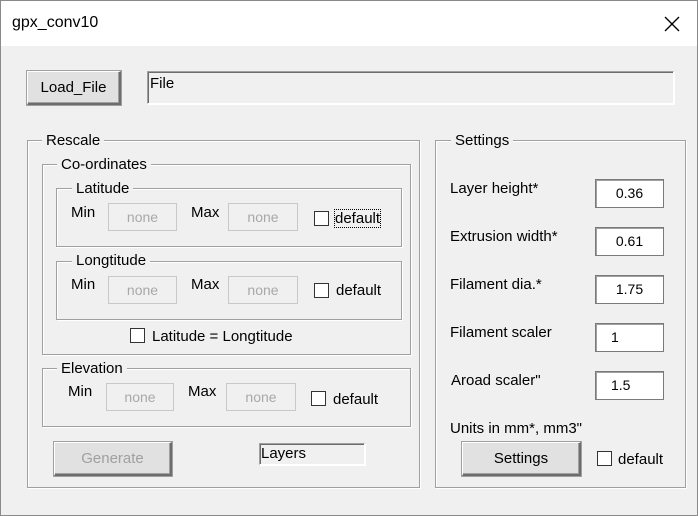 This screenshot has height=516, width=698. What do you see at coordinates (83, 284) in the screenshot?
I see `longtitude-min-label: Min` at bounding box center [83, 284].